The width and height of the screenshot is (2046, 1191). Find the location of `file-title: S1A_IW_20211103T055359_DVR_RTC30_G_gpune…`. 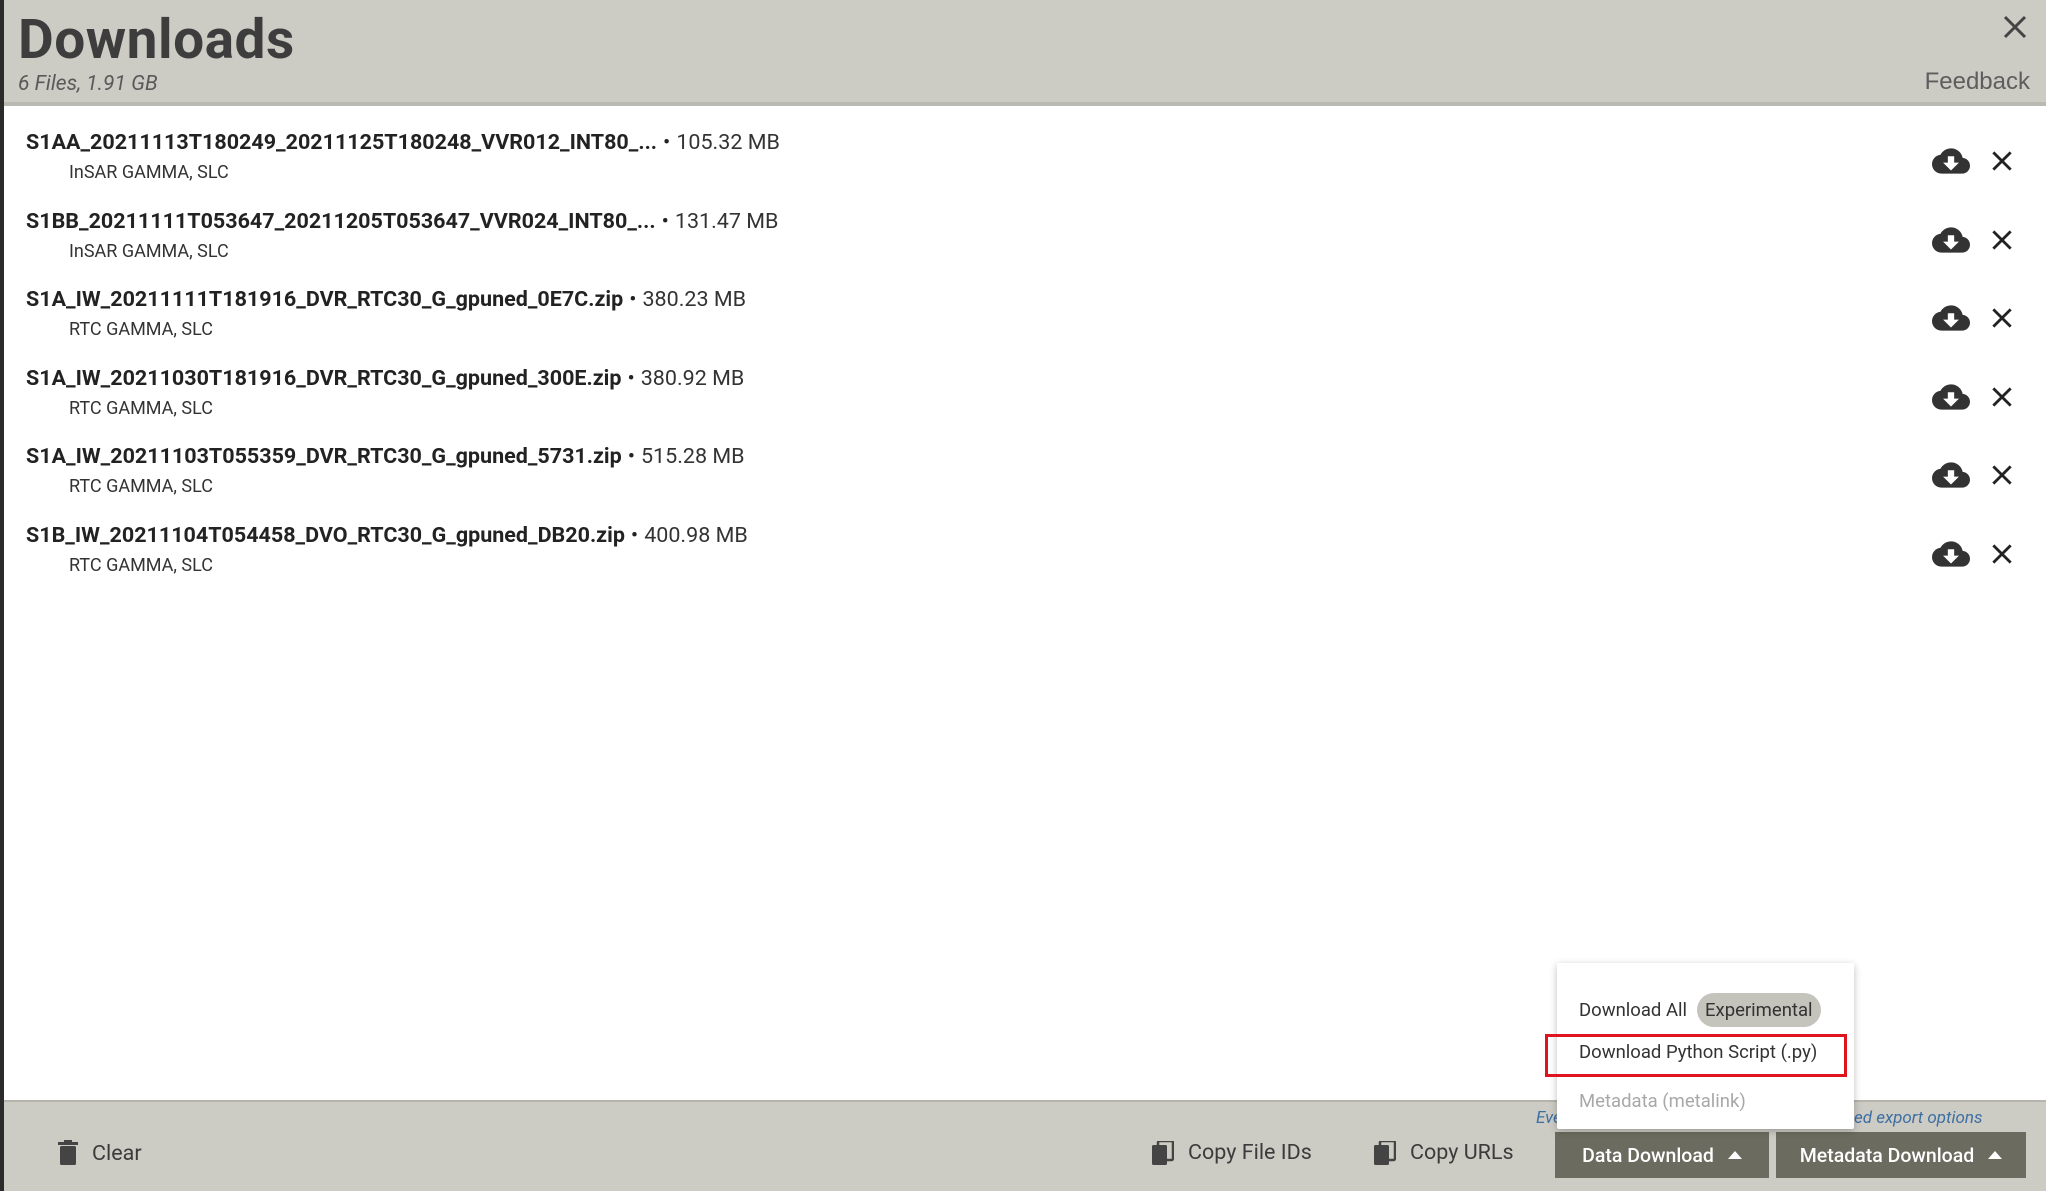

file-title: S1A_IW_20211103T055359_DVR_RTC30_G_gpune… is located at coordinates (385, 456).